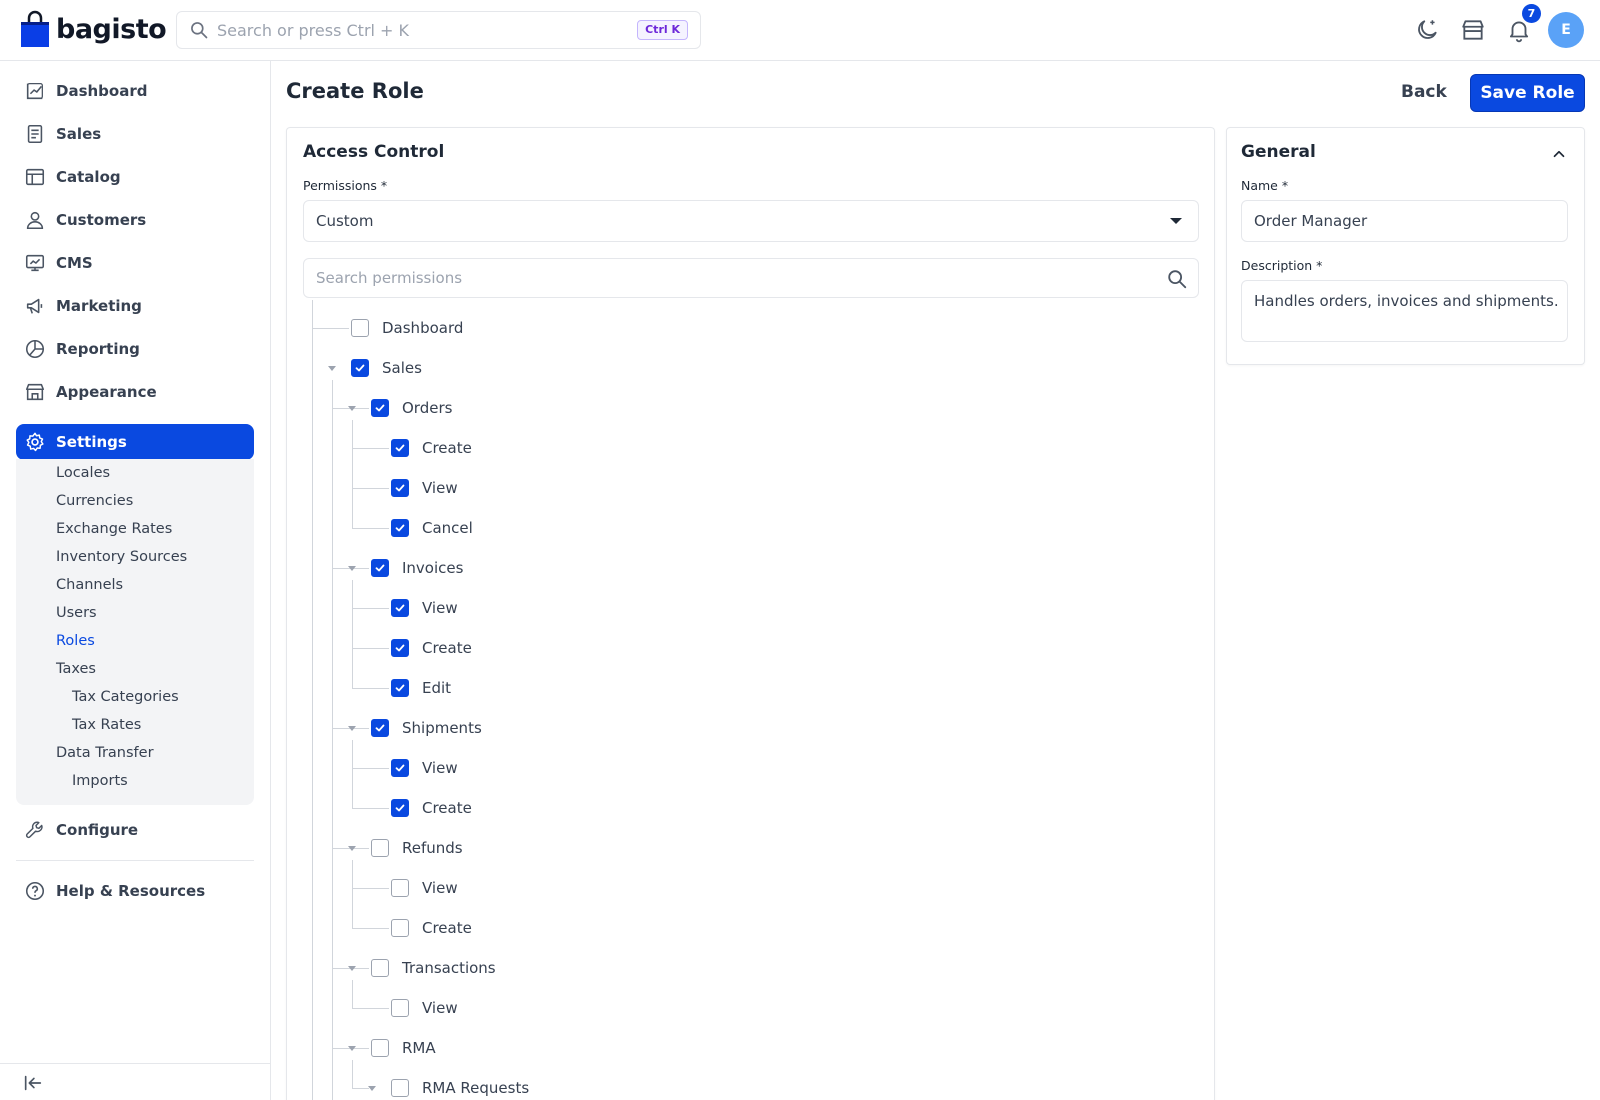 This screenshot has height=1100, width=1600. Describe the element at coordinates (135, 860) in the screenshot. I see `sidebar-divider` at that location.